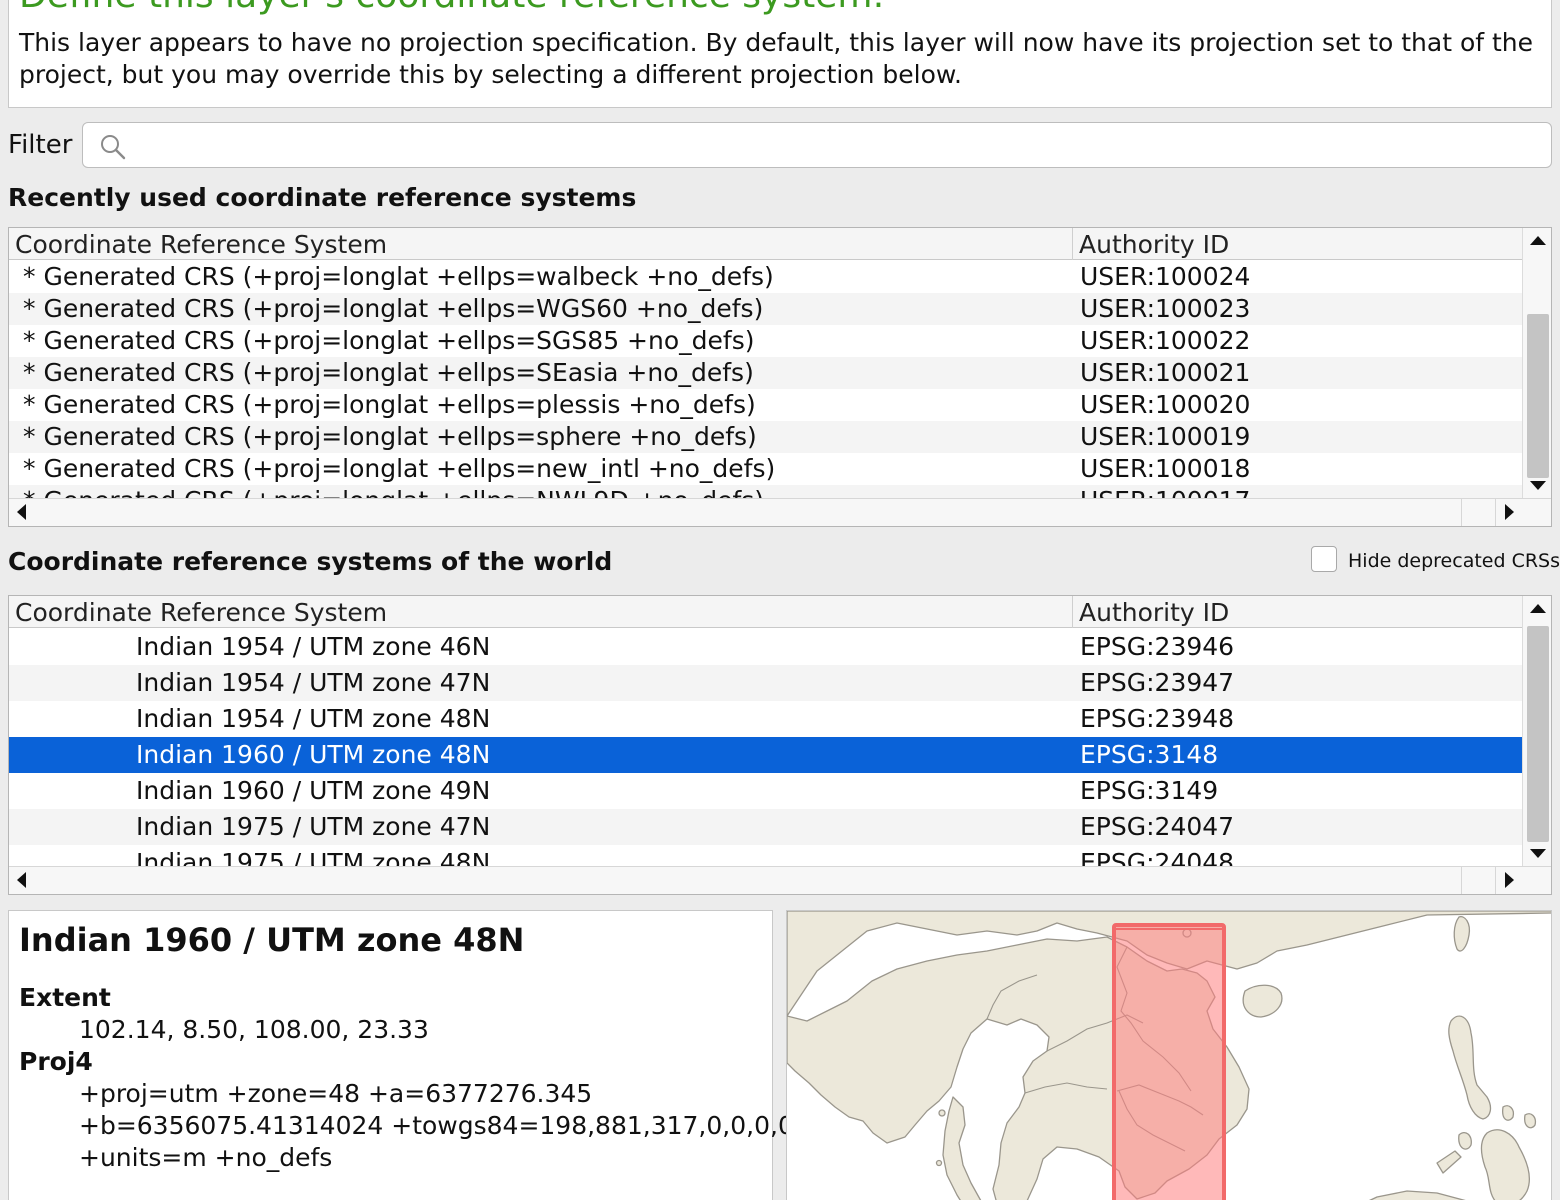 Image resolution: width=1560 pixels, height=1200 pixels. What do you see at coordinates (56, 1061) in the screenshot?
I see `proj4-heading: Proj4` at bounding box center [56, 1061].